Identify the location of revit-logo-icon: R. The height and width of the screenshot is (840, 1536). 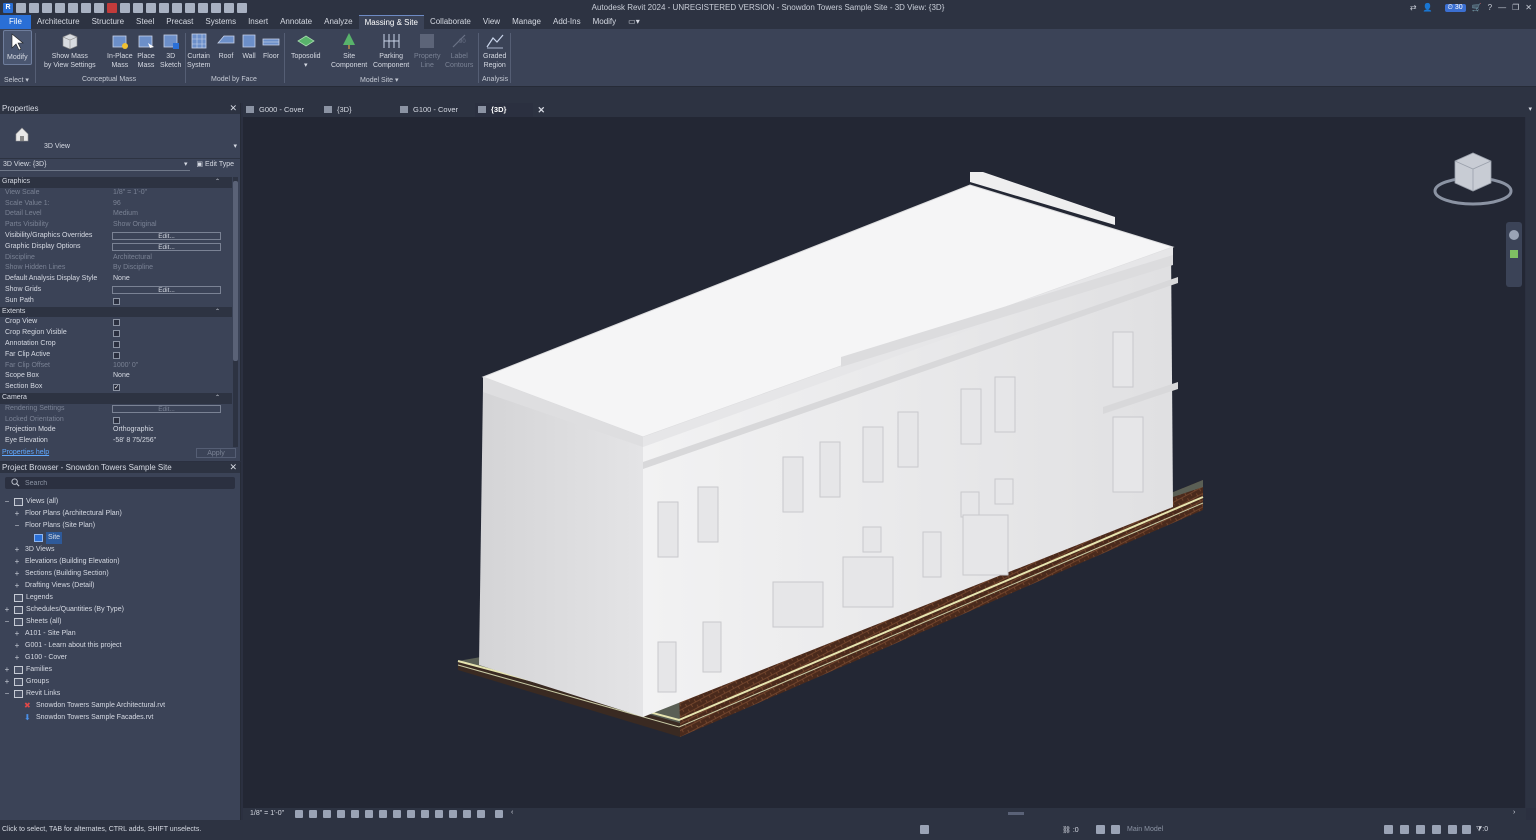
(8, 7).